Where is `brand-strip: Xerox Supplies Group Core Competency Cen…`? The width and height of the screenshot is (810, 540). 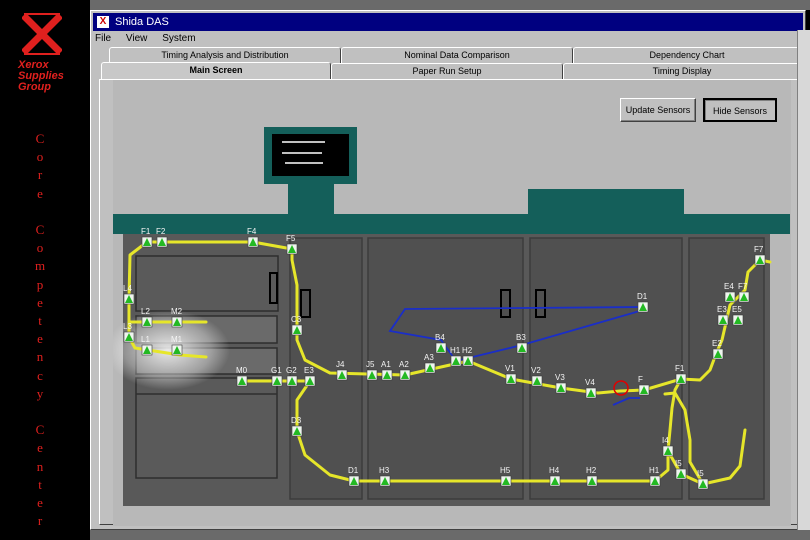
brand-strip: Xerox Supplies Group Core Competency Cen… is located at coordinates (45, 270).